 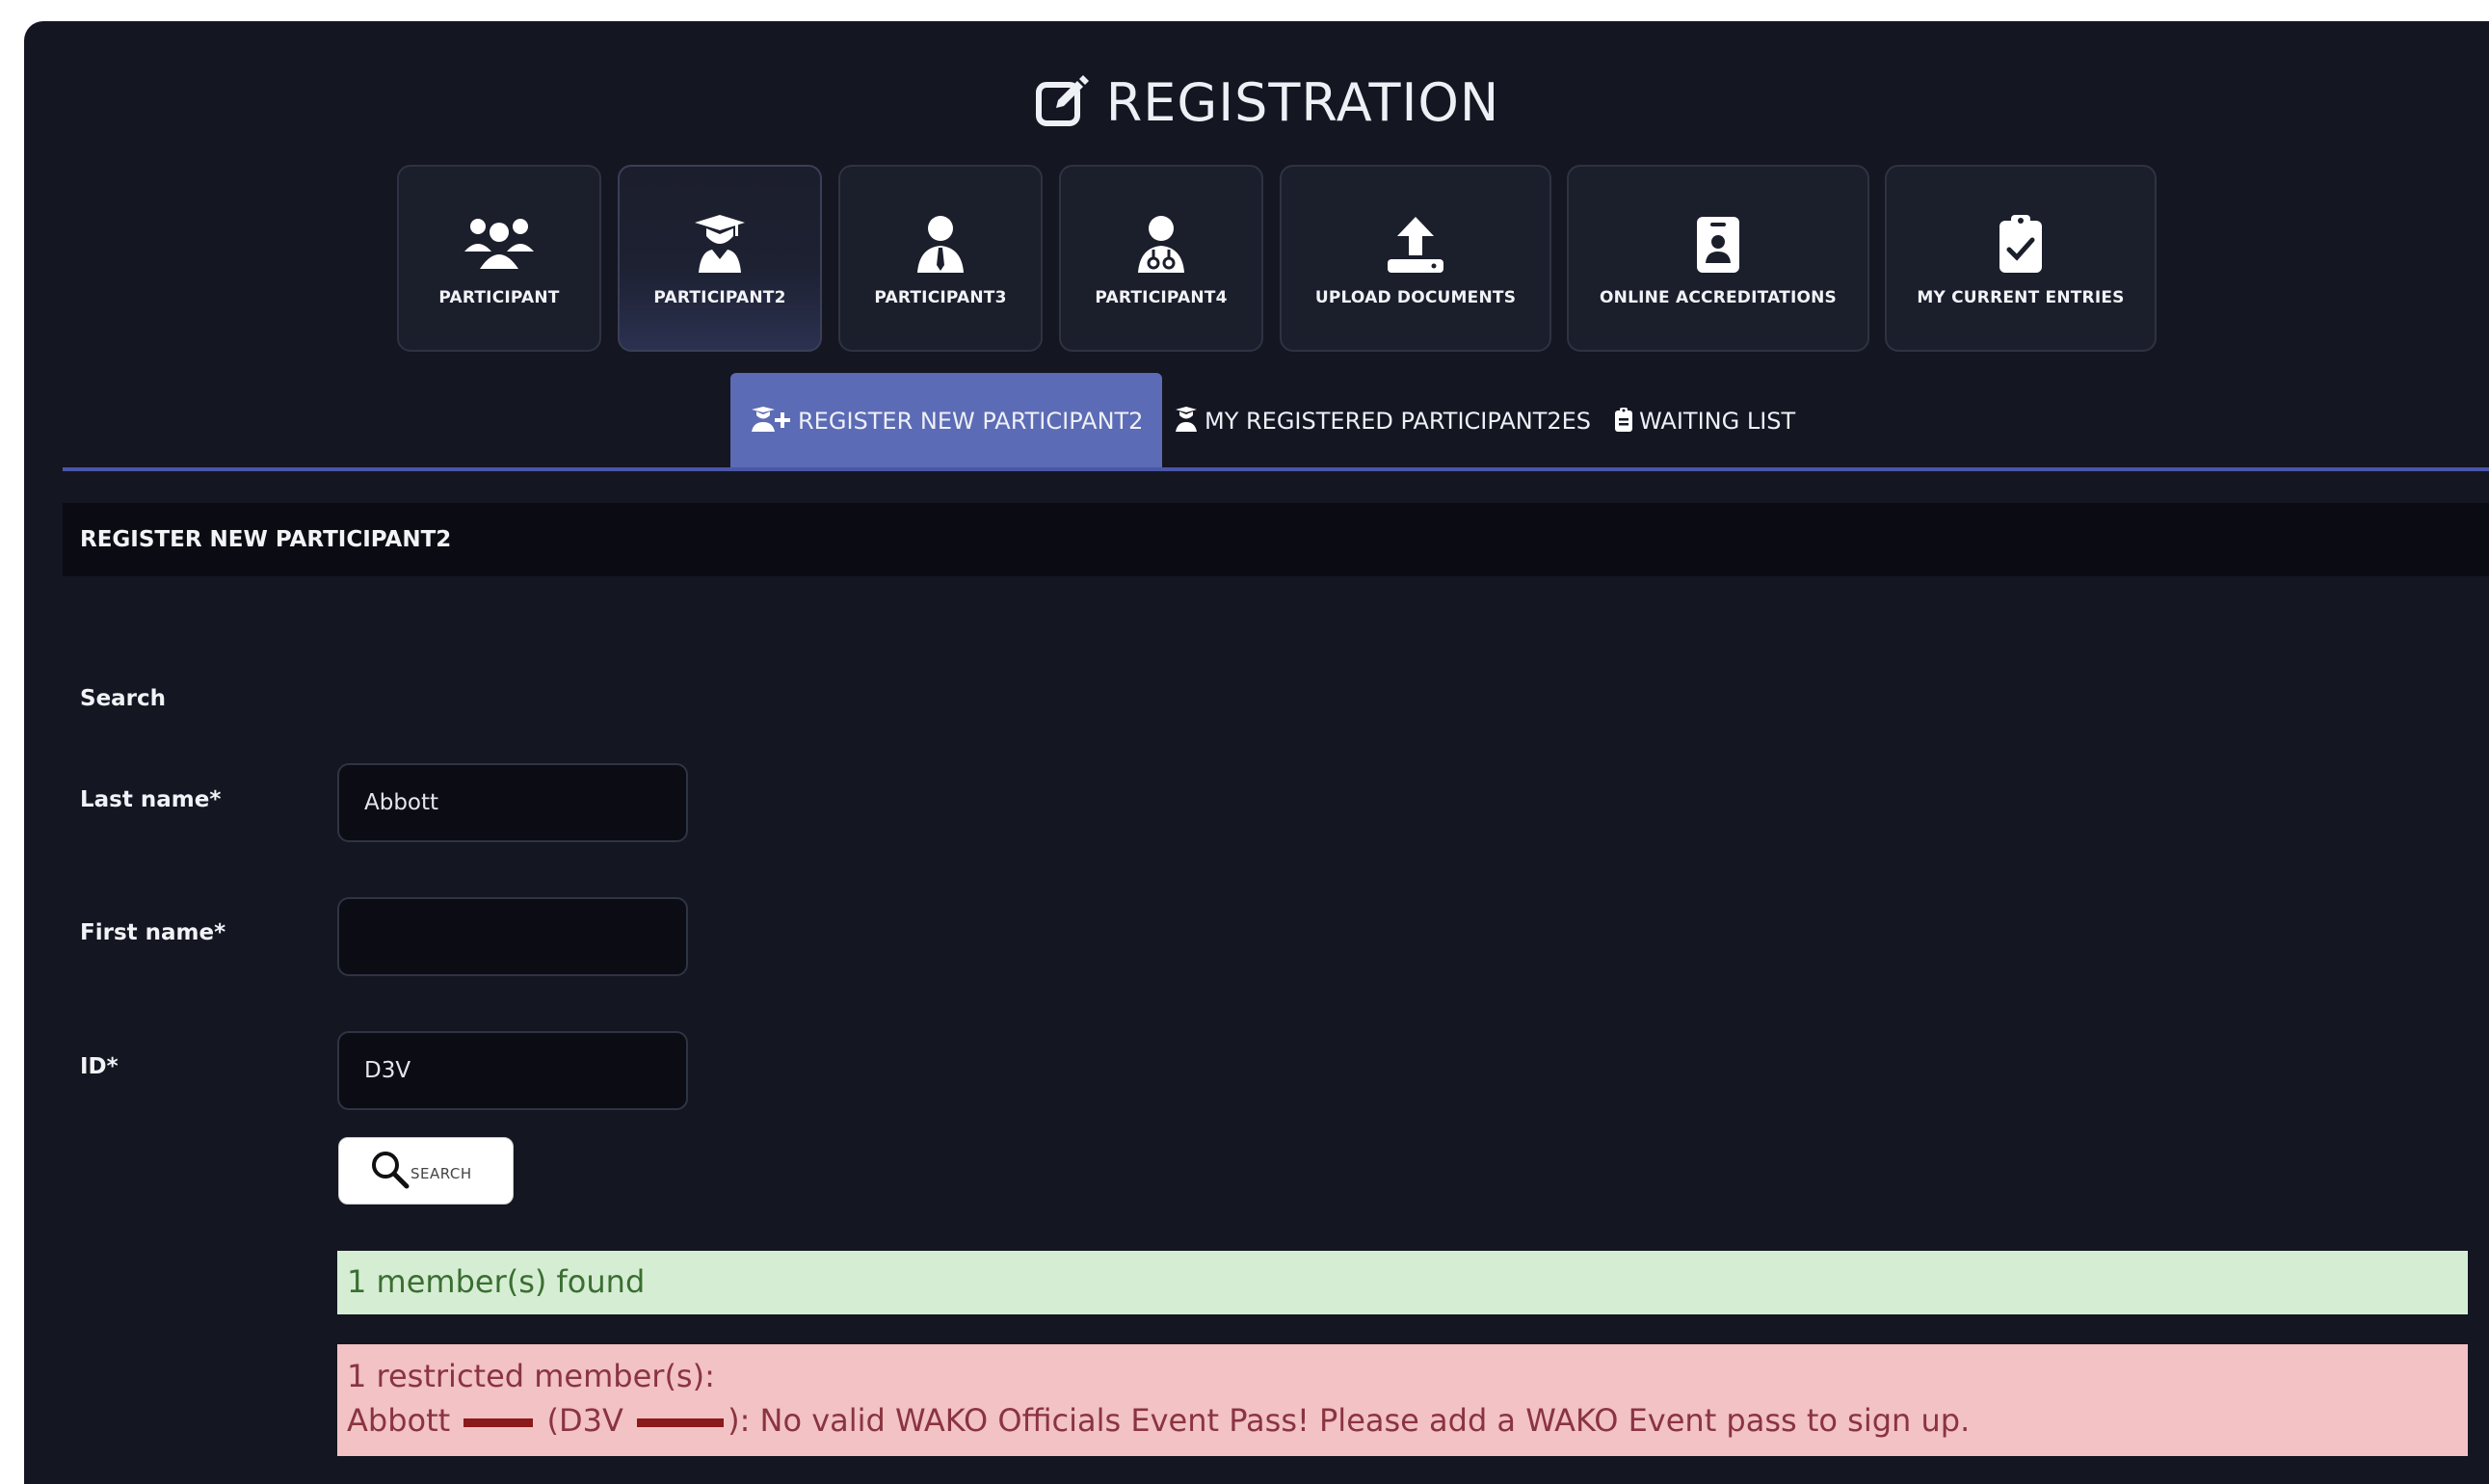 I want to click on category-label: UPLOAD DOCUMENTS, so click(x=1415, y=297).